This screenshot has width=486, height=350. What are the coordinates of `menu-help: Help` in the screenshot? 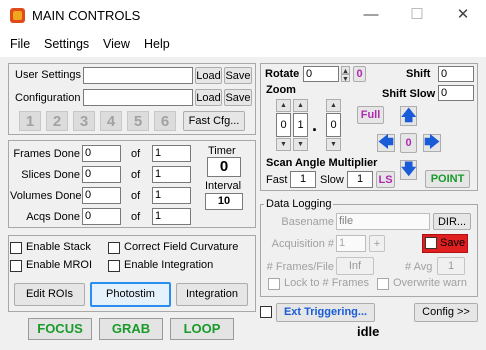 It's located at (157, 44).